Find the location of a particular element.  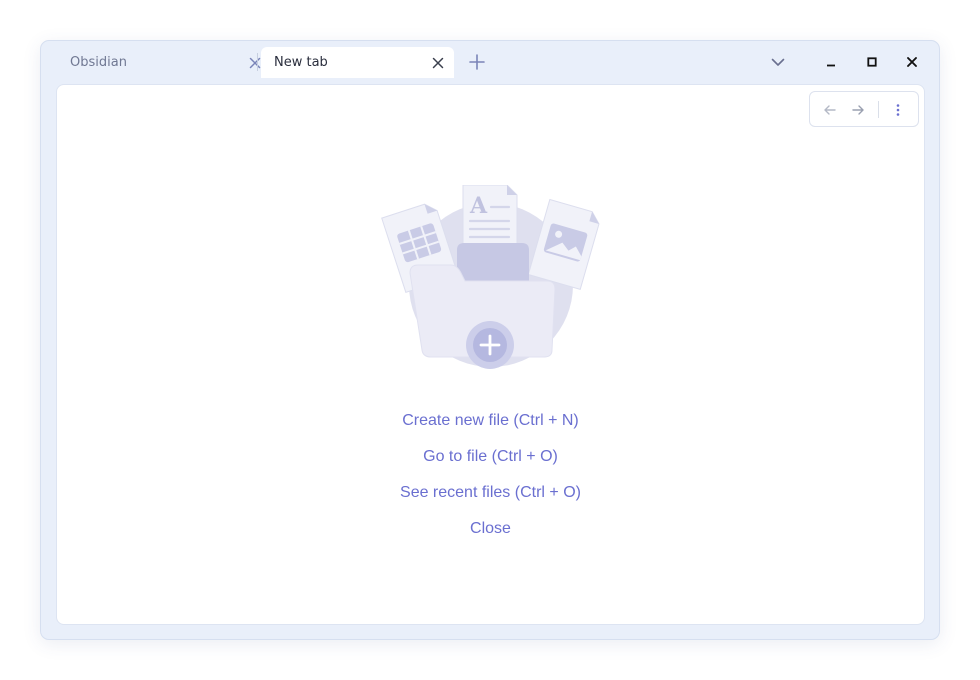

tab-label: Obsidian is located at coordinates (98, 62).